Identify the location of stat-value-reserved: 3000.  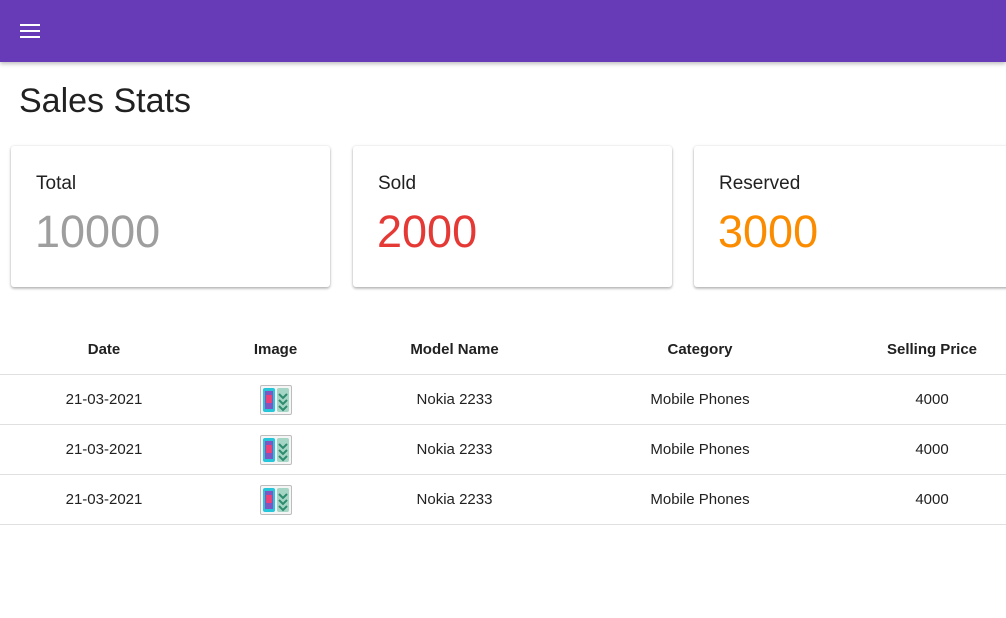
(768, 231).